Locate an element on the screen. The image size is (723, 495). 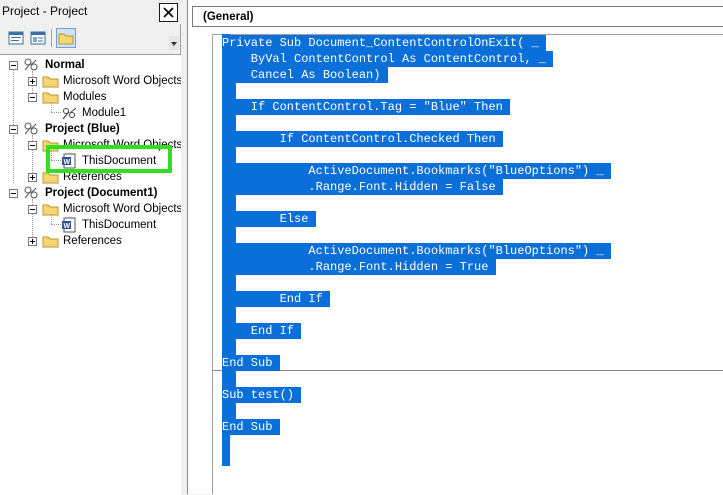
tree-label-modules: Modules is located at coordinates (85, 97).